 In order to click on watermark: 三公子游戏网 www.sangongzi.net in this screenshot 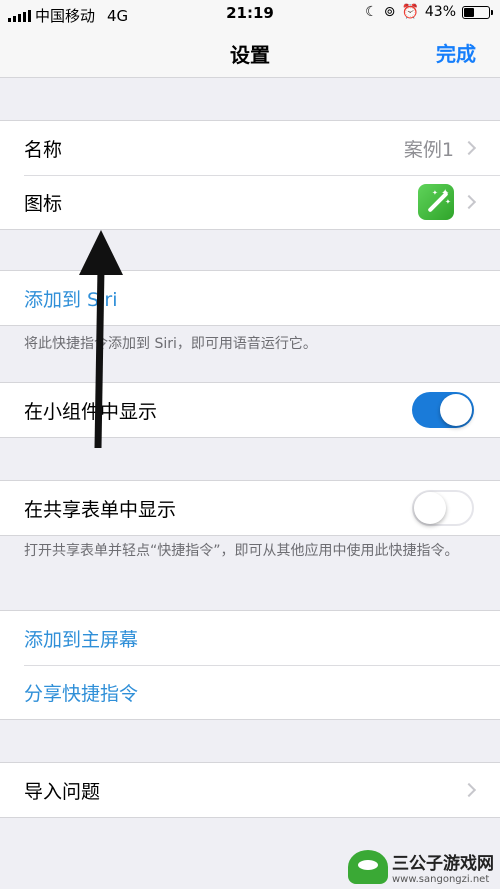, I will do `click(421, 867)`.